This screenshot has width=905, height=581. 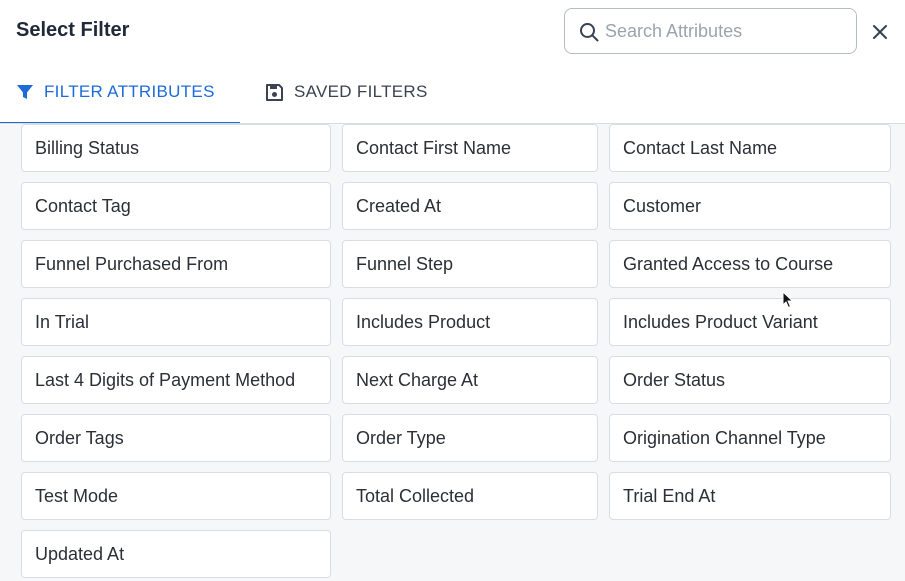 What do you see at coordinates (25, 92) in the screenshot?
I see `funnel-icon` at bounding box center [25, 92].